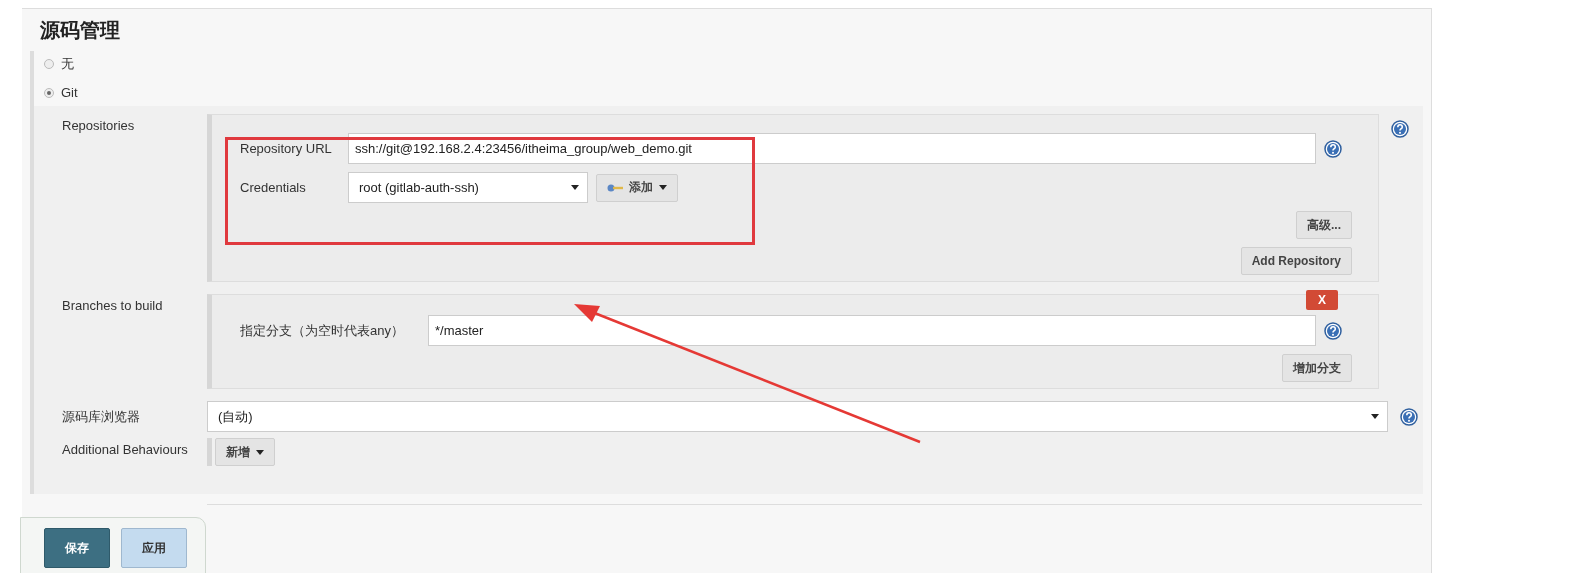  I want to click on field-label: Credentials, so click(273, 187).